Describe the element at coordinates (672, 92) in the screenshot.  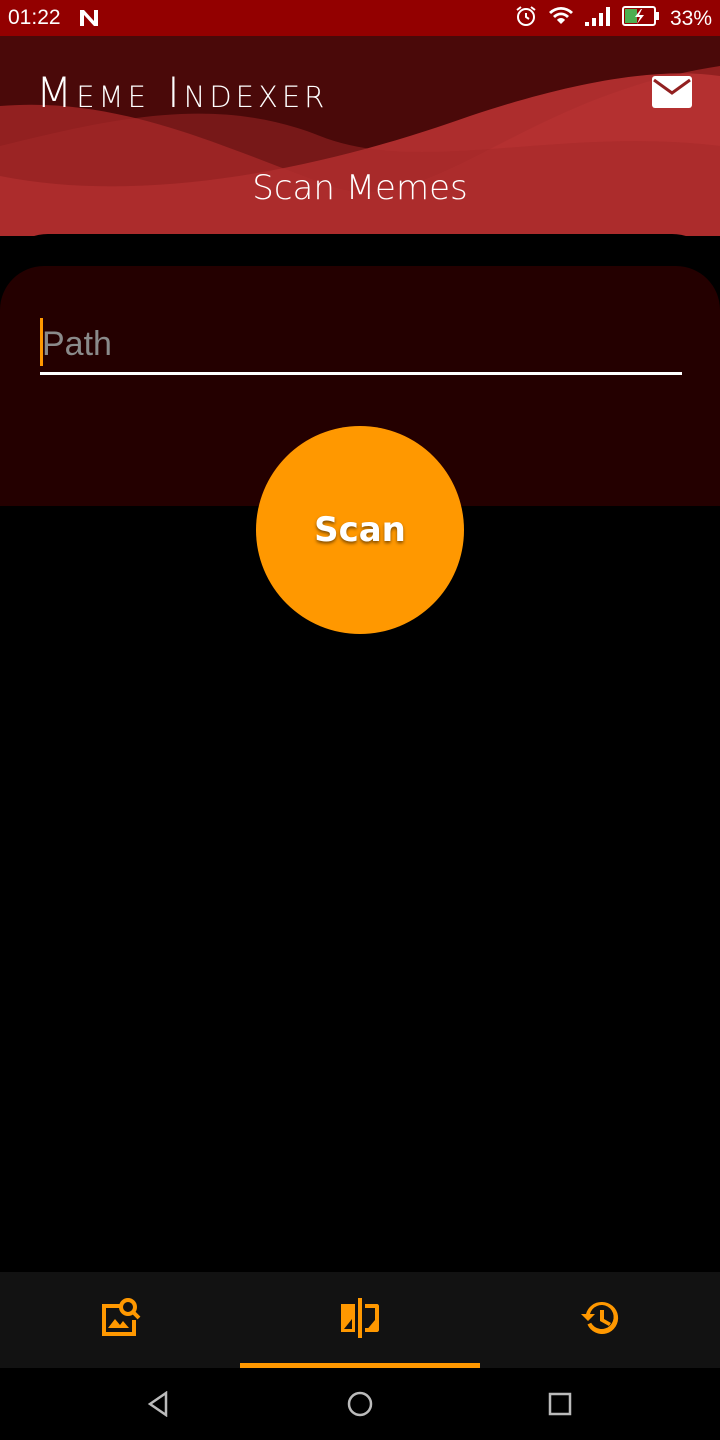
I see `mail-icon` at that location.